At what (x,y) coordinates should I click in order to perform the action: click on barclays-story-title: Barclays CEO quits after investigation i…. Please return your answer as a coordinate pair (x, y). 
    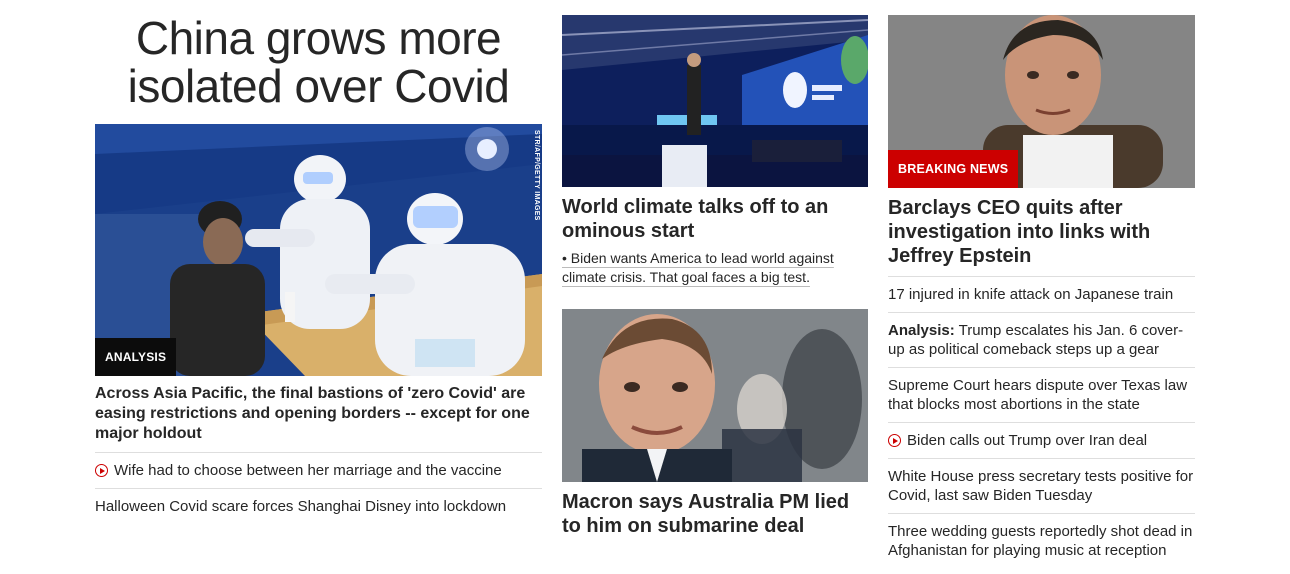
    Looking at the image, I should click on (1041, 232).